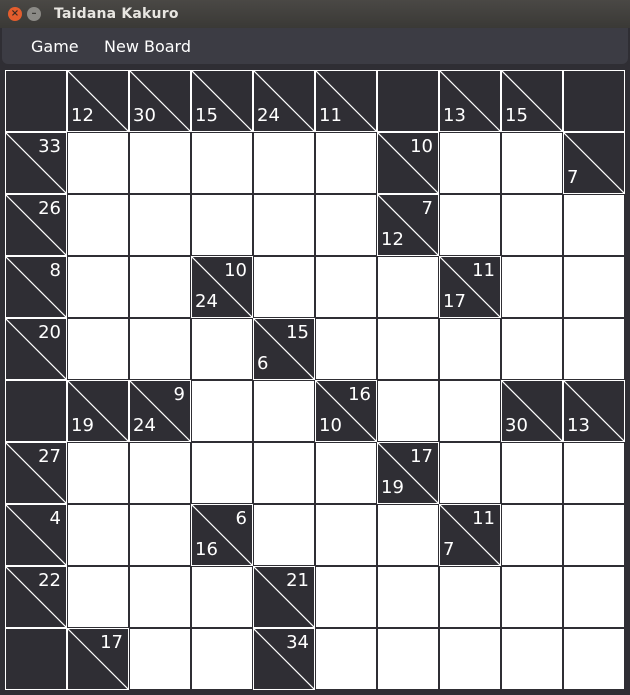 This screenshot has height=695, width=630. Describe the element at coordinates (49, 456) in the screenshot. I see `clue-across-sum: 27` at that location.